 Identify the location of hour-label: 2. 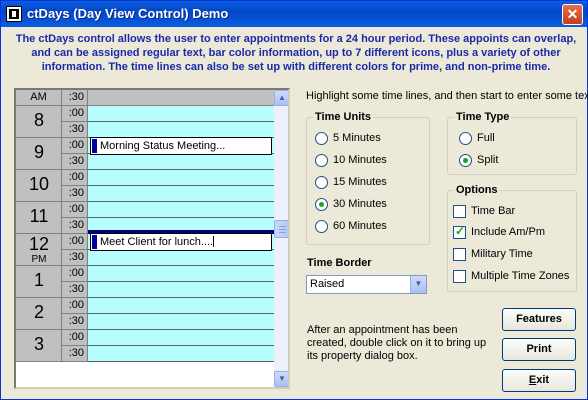
(38, 312).